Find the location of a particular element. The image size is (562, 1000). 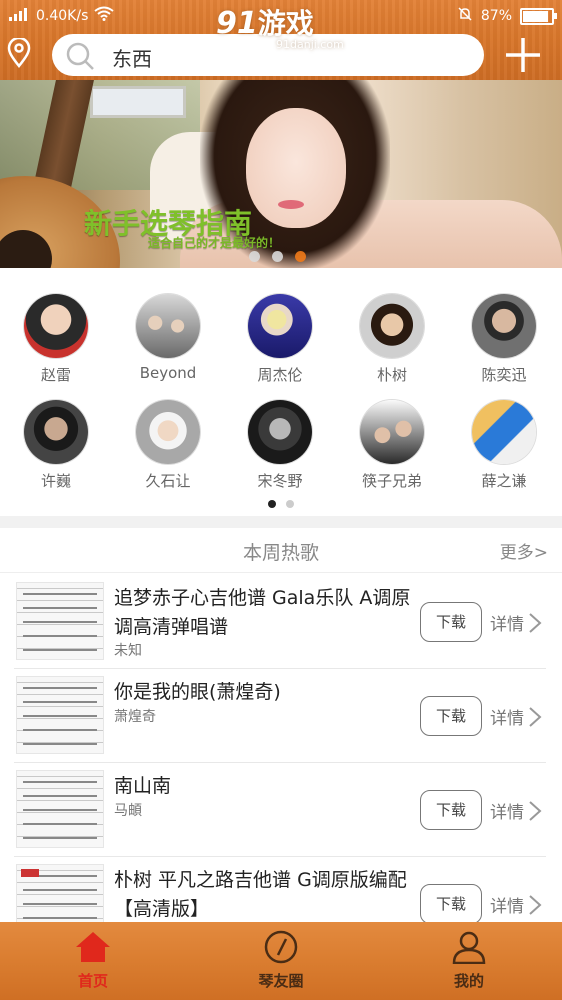

banner-subtitle: 适合自己的才是最好的！ is located at coordinates (214, 243).